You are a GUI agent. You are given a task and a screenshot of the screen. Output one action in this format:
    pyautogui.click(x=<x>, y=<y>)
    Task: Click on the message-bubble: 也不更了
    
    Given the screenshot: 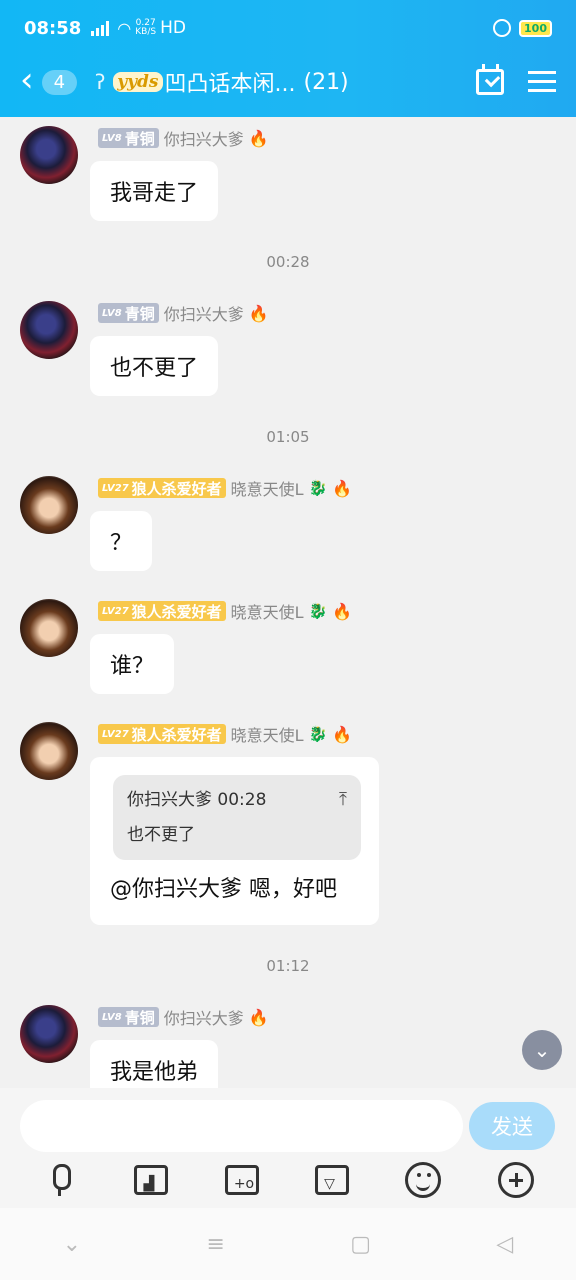 What is the action you would take?
    pyautogui.click(x=154, y=366)
    